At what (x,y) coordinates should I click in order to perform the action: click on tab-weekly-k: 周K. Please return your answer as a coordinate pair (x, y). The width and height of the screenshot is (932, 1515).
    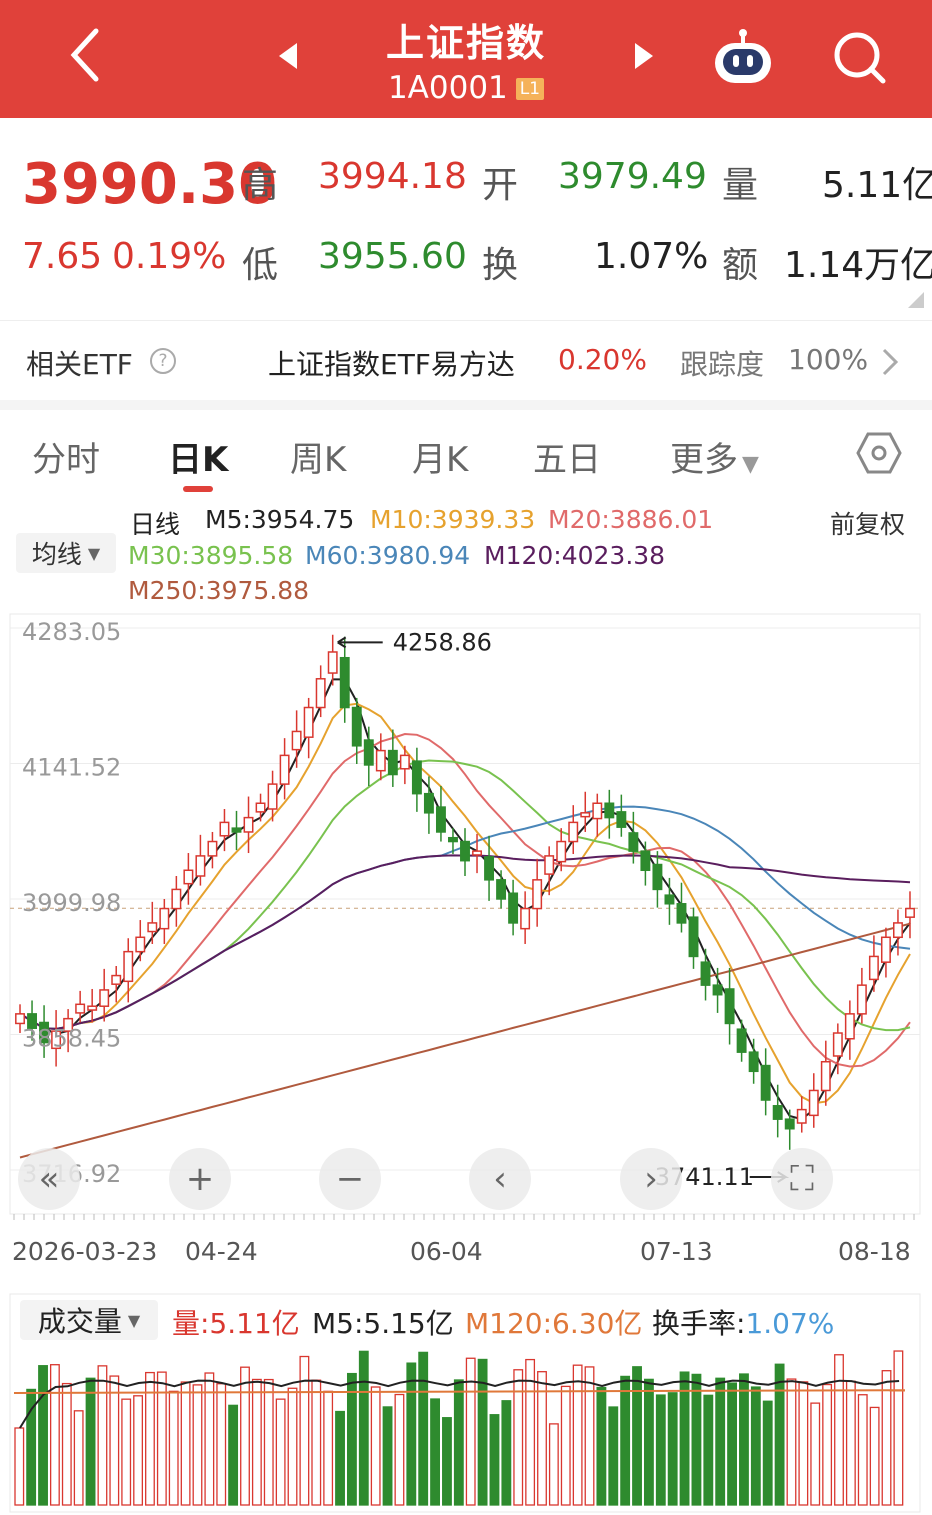
    Looking at the image, I should click on (318, 456).